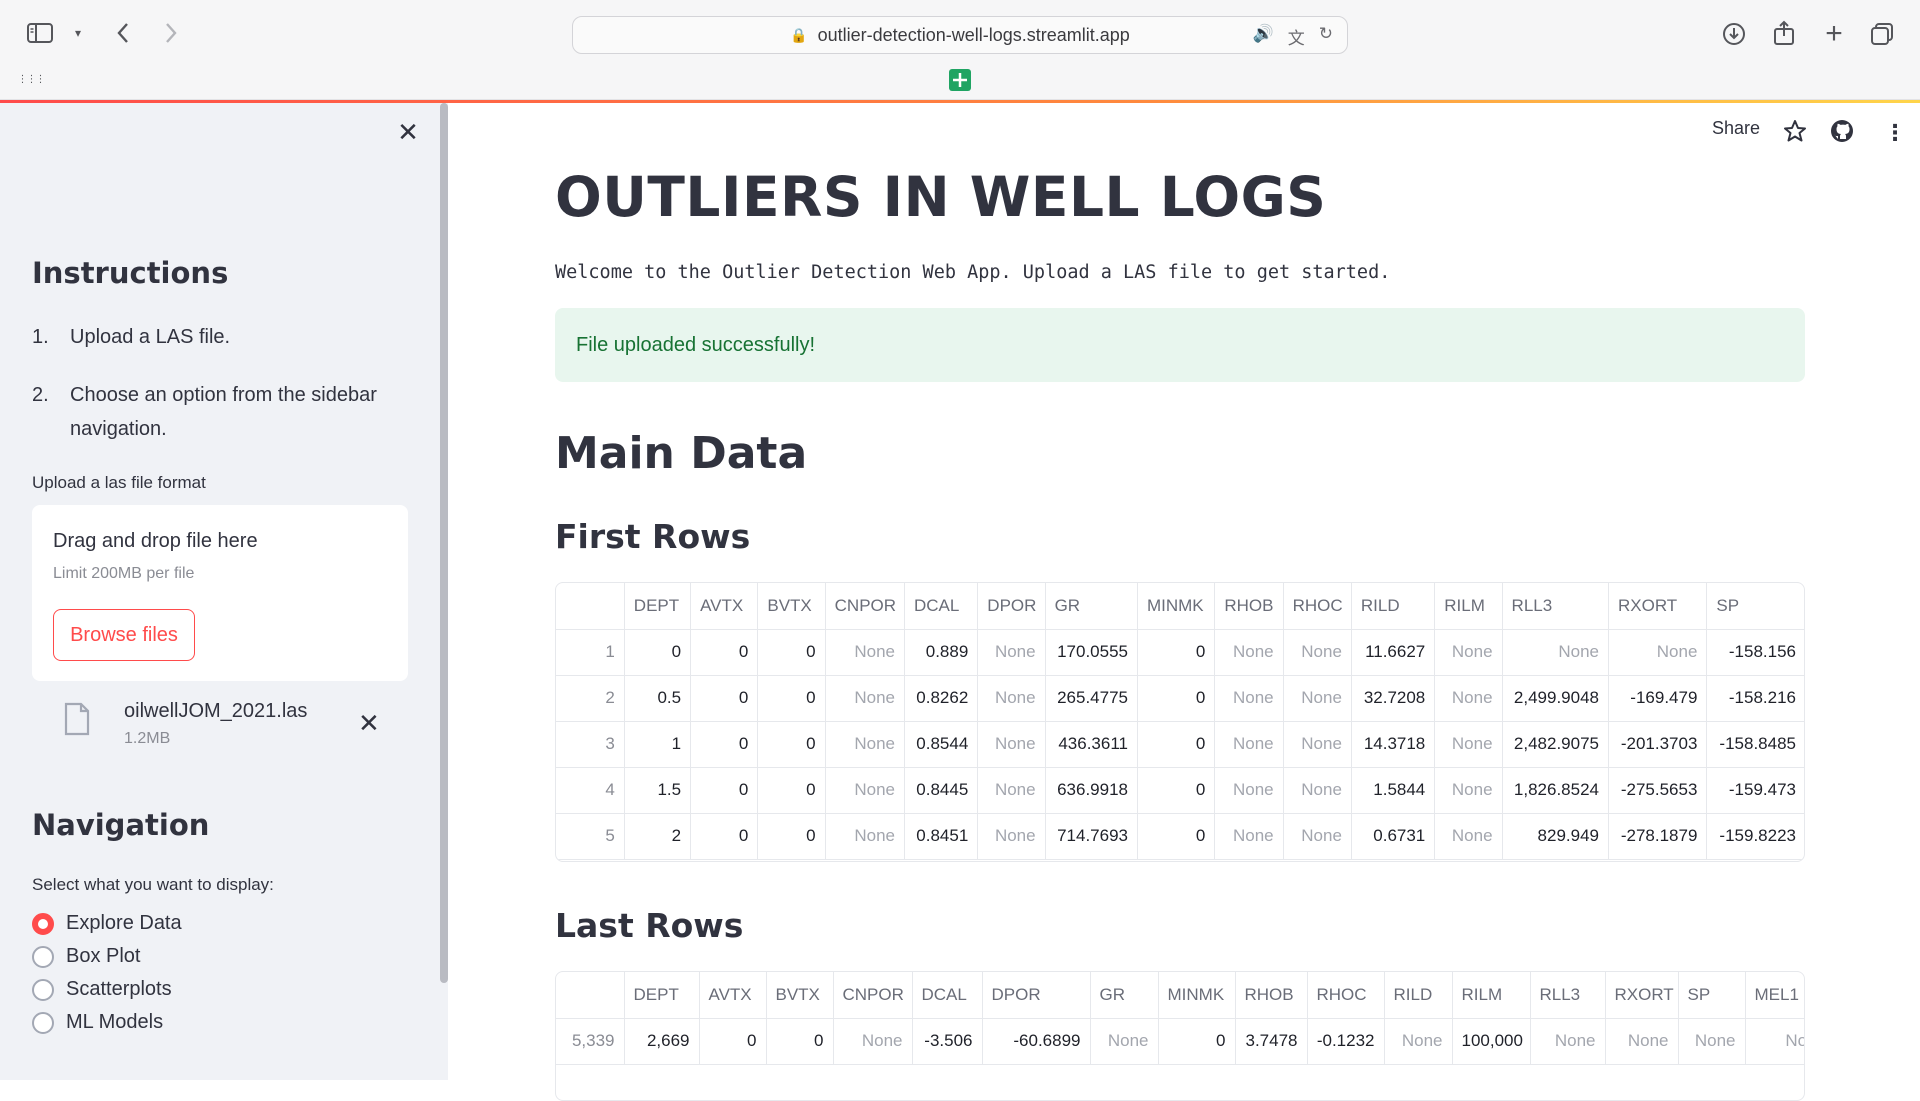 The image size is (1920, 1101). Describe the element at coordinates (791, 606) in the screenshot. I see `column-header: BVTX` at that location.